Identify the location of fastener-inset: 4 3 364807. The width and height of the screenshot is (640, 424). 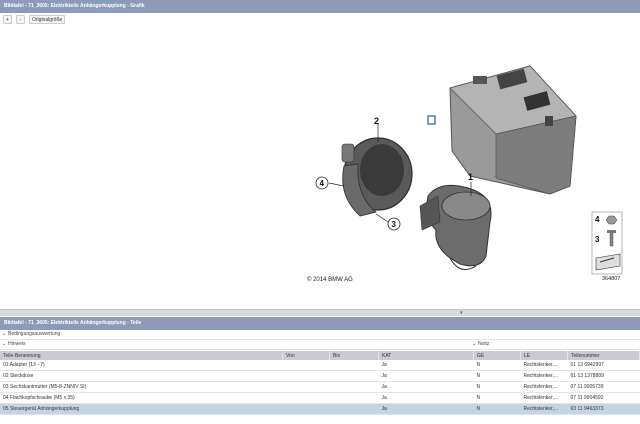
(607, 246).